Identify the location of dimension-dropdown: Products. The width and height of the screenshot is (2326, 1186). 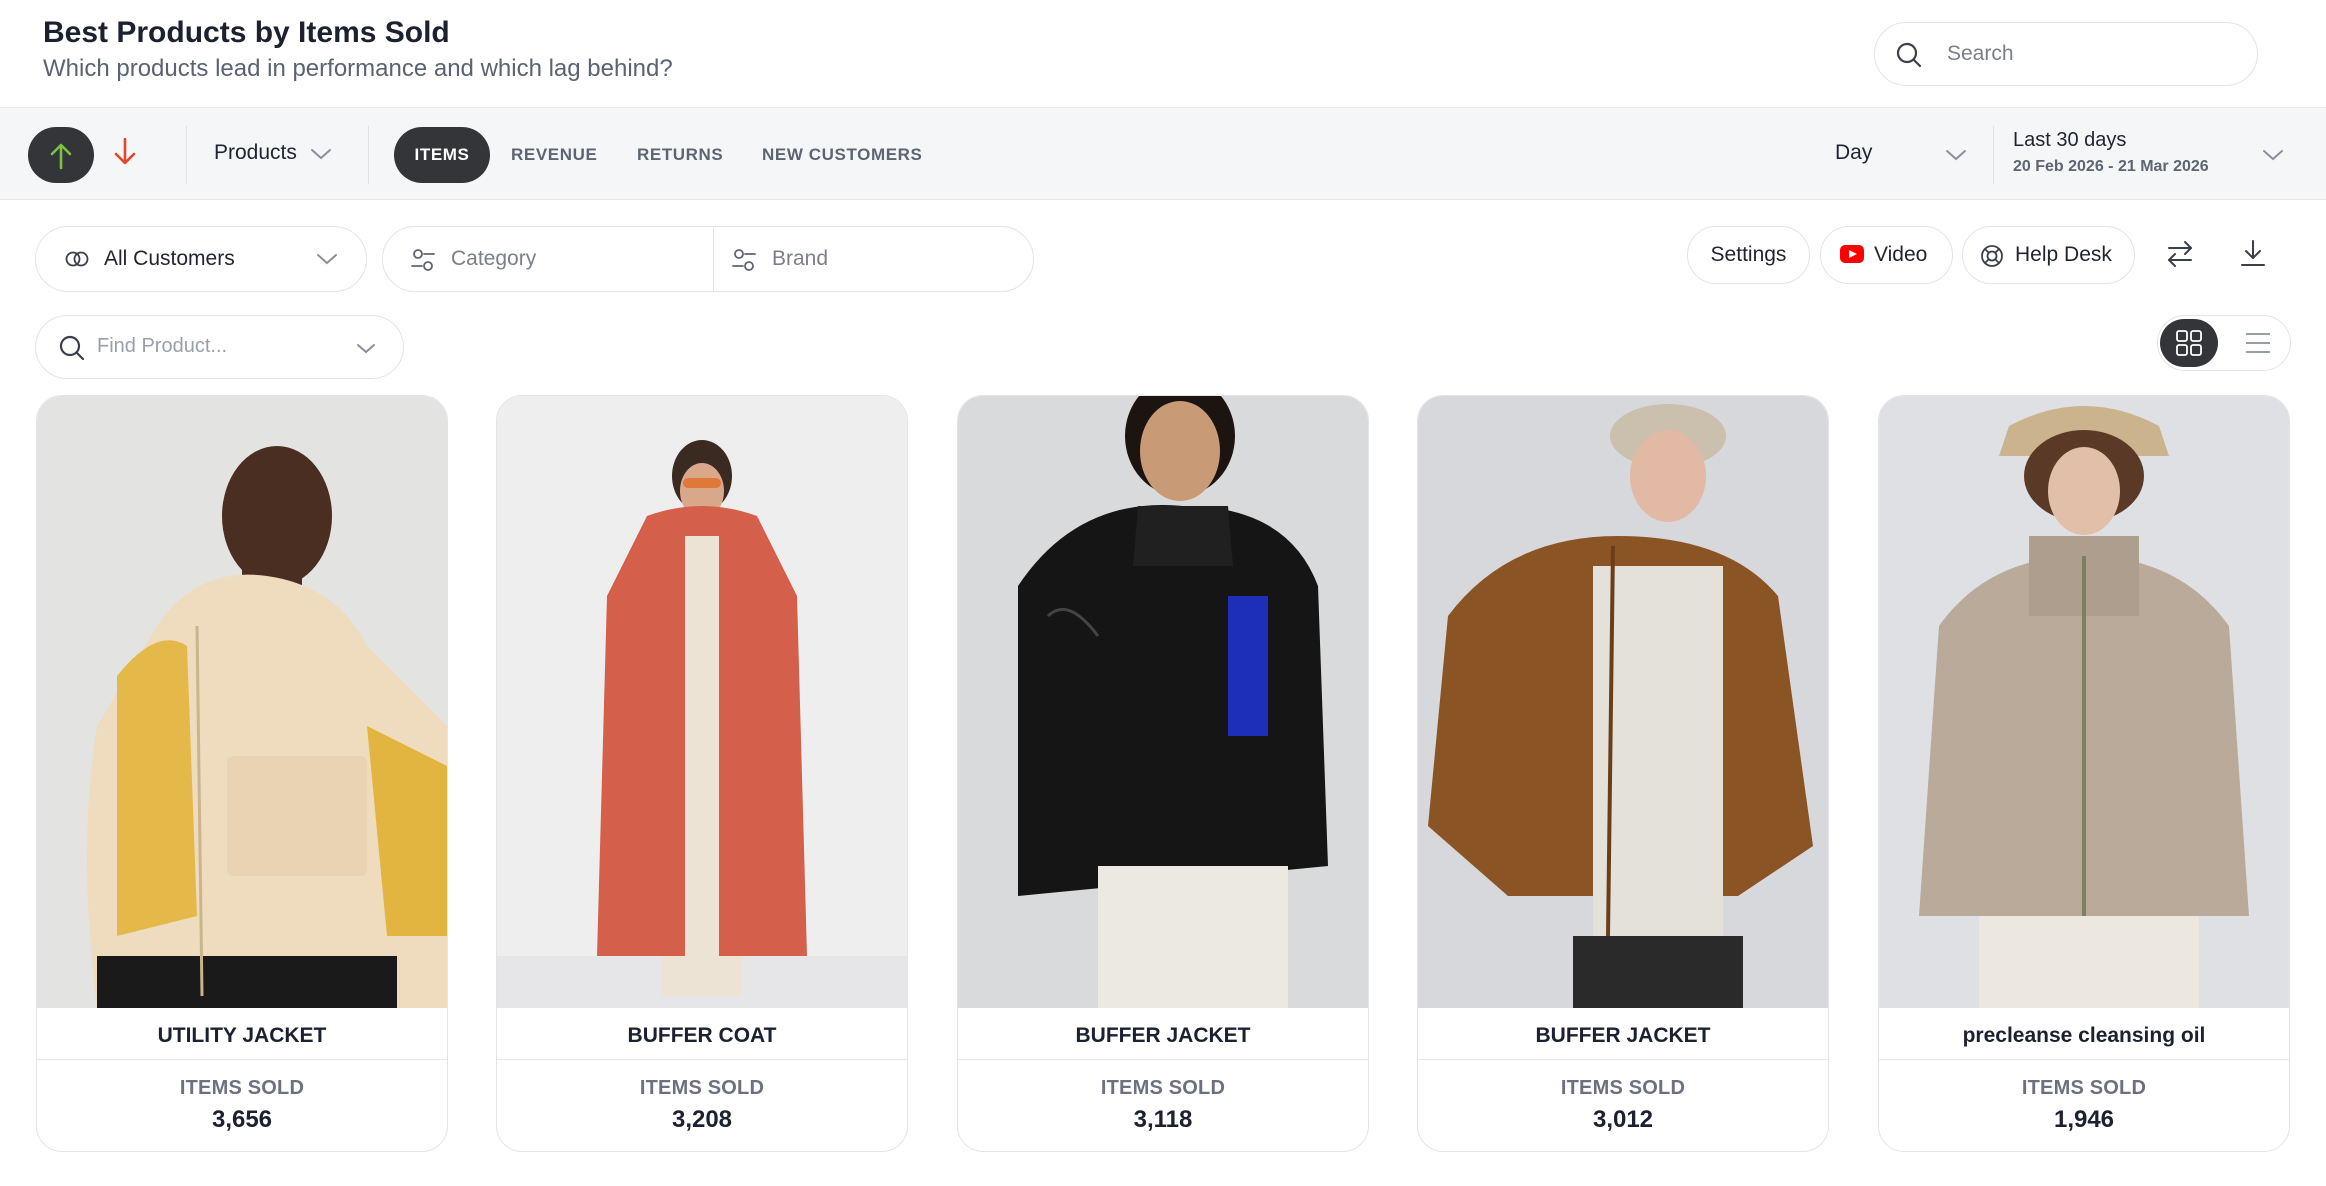
(272, 153).